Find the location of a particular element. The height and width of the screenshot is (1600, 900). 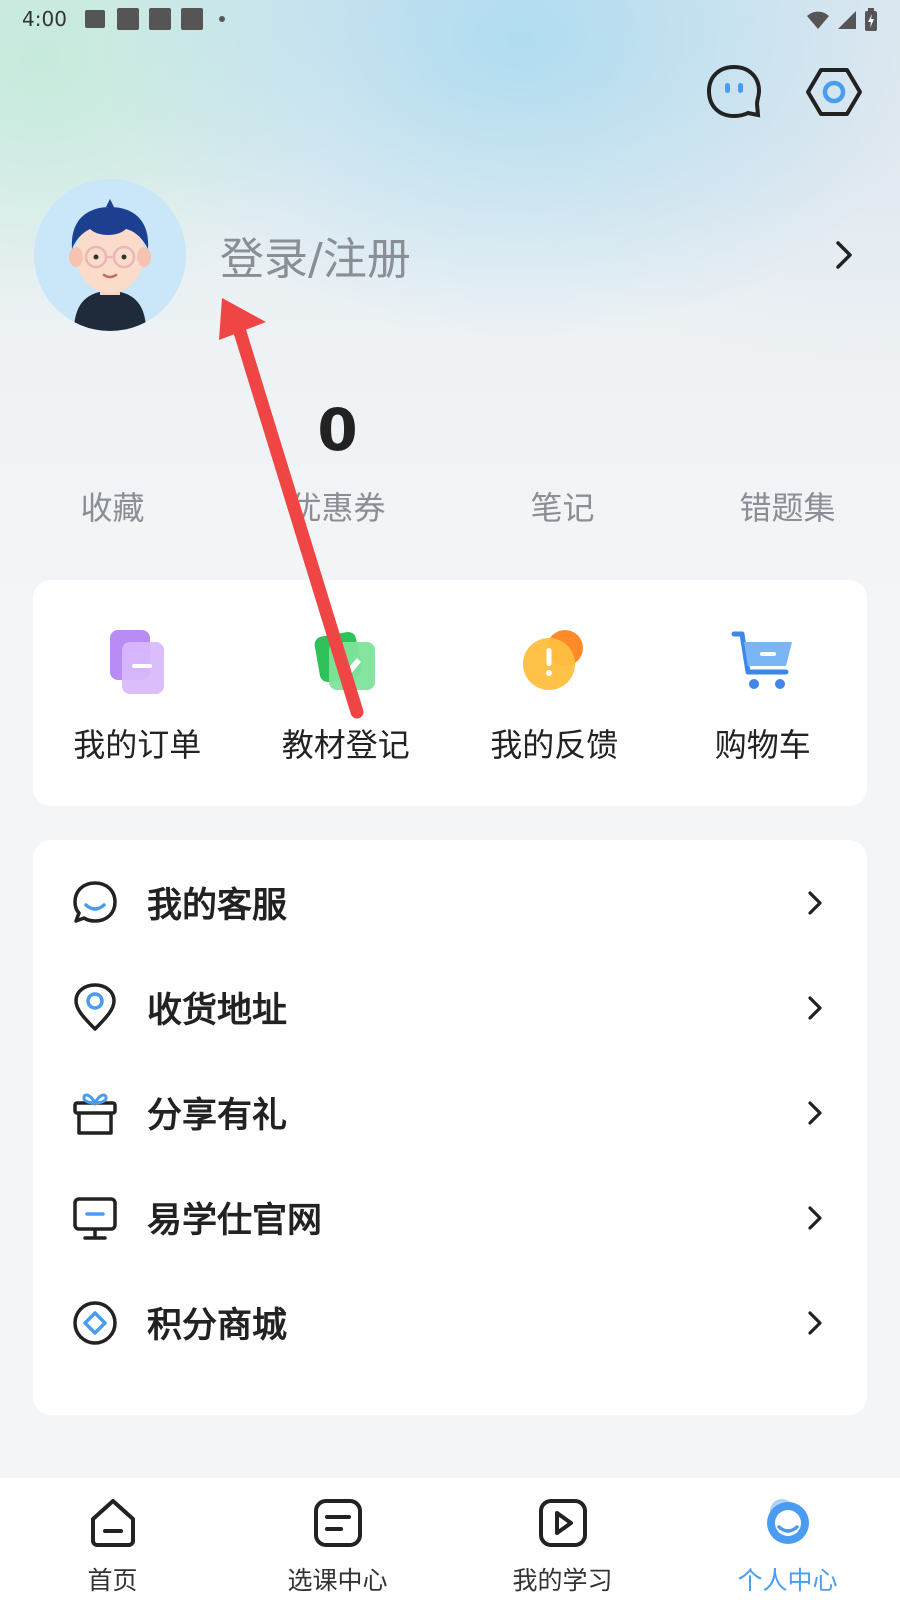

message-icon is located at coordinates (734, 92).